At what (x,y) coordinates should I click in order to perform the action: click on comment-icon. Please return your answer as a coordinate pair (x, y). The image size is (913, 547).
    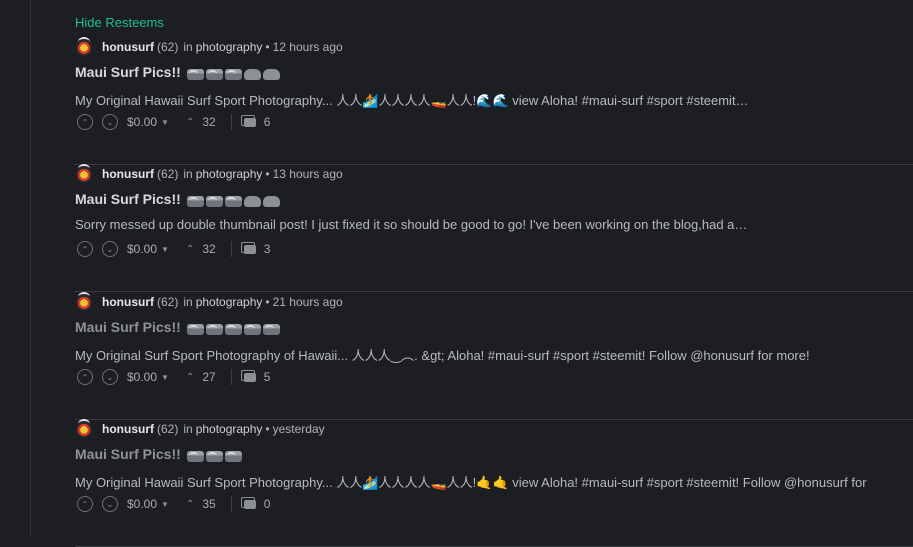
    Looking at the image, I should click on (248, 502).